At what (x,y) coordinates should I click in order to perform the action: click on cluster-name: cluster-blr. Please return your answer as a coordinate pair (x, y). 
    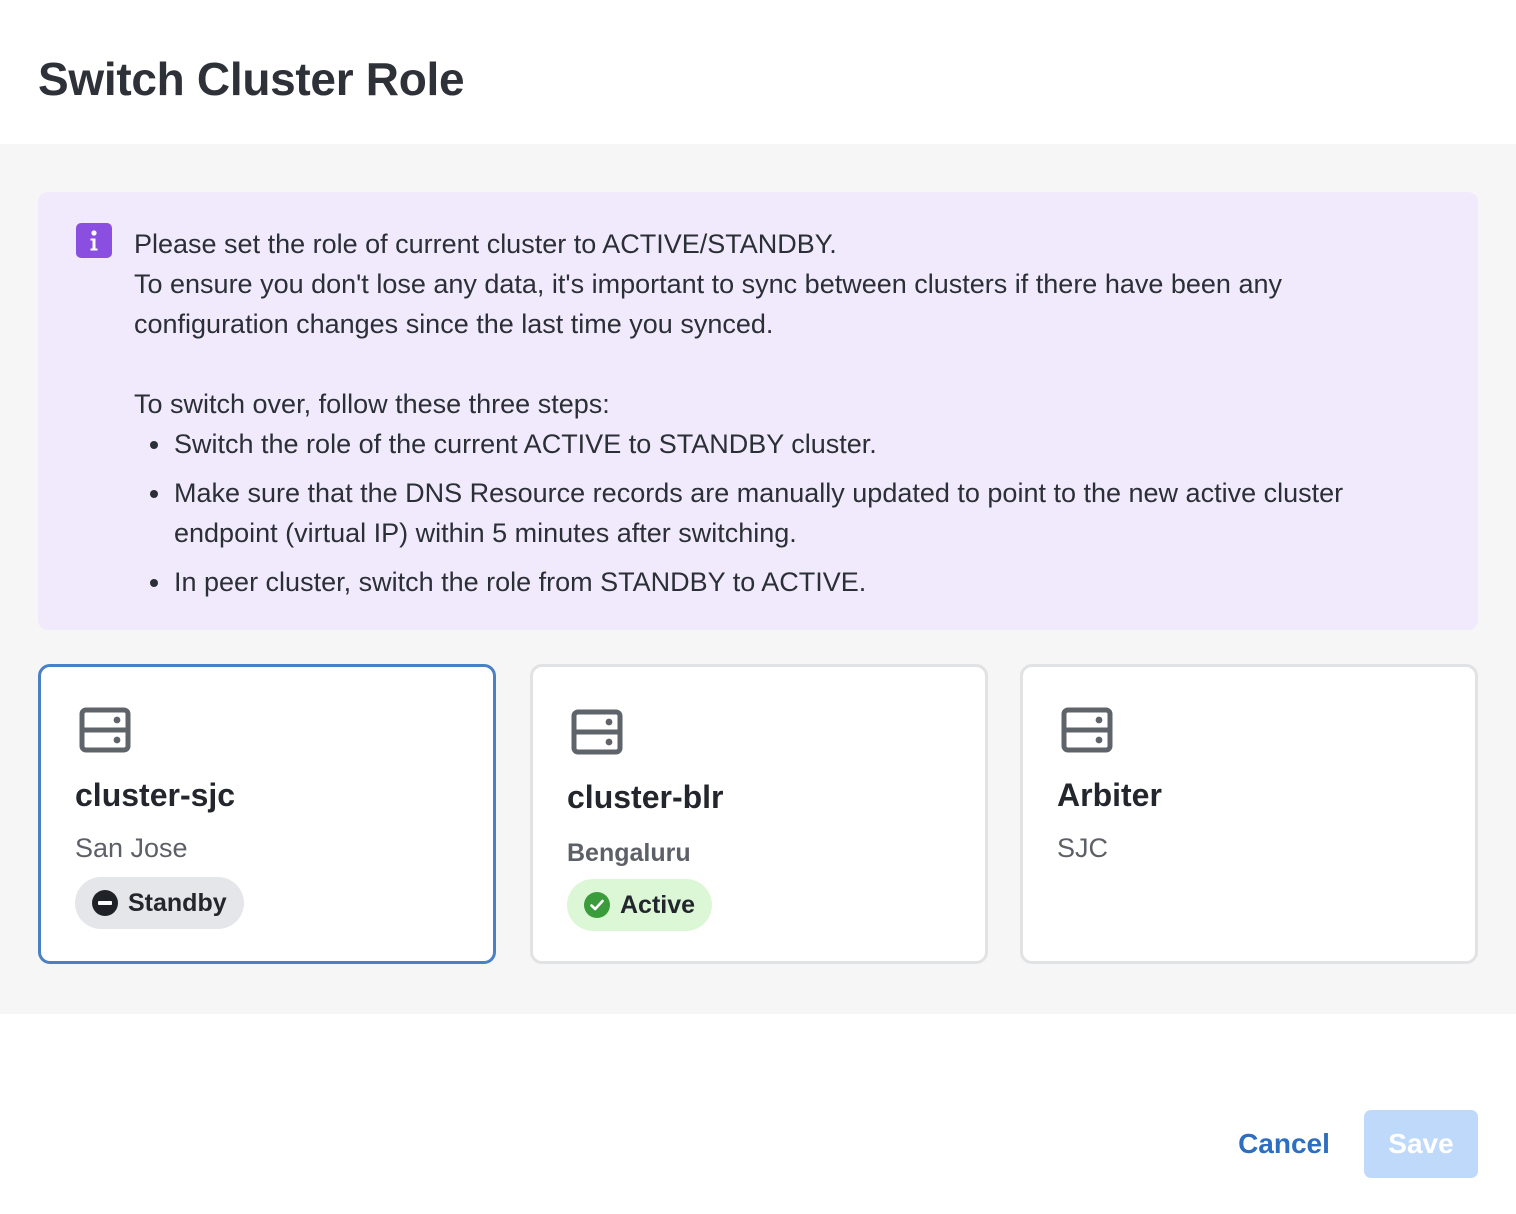
    Looking at the image, I should click on (645, 797).